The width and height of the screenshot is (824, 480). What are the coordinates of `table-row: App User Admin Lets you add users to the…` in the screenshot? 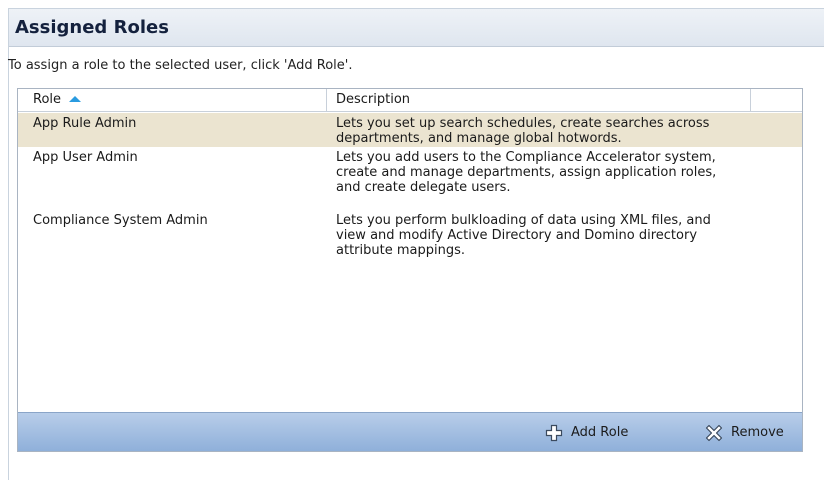 It's located at (410, 178).